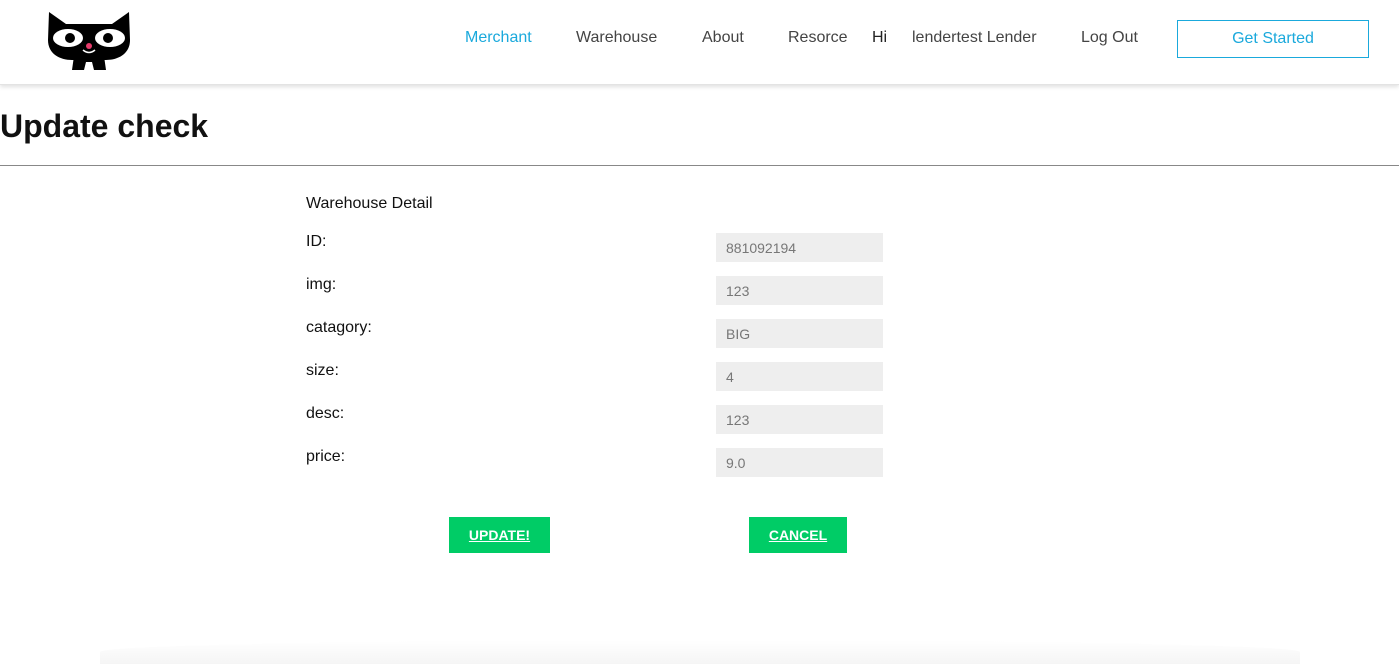 This screenshot has height=664, width=1399. I want to click on title-divider, so click(699, 165).